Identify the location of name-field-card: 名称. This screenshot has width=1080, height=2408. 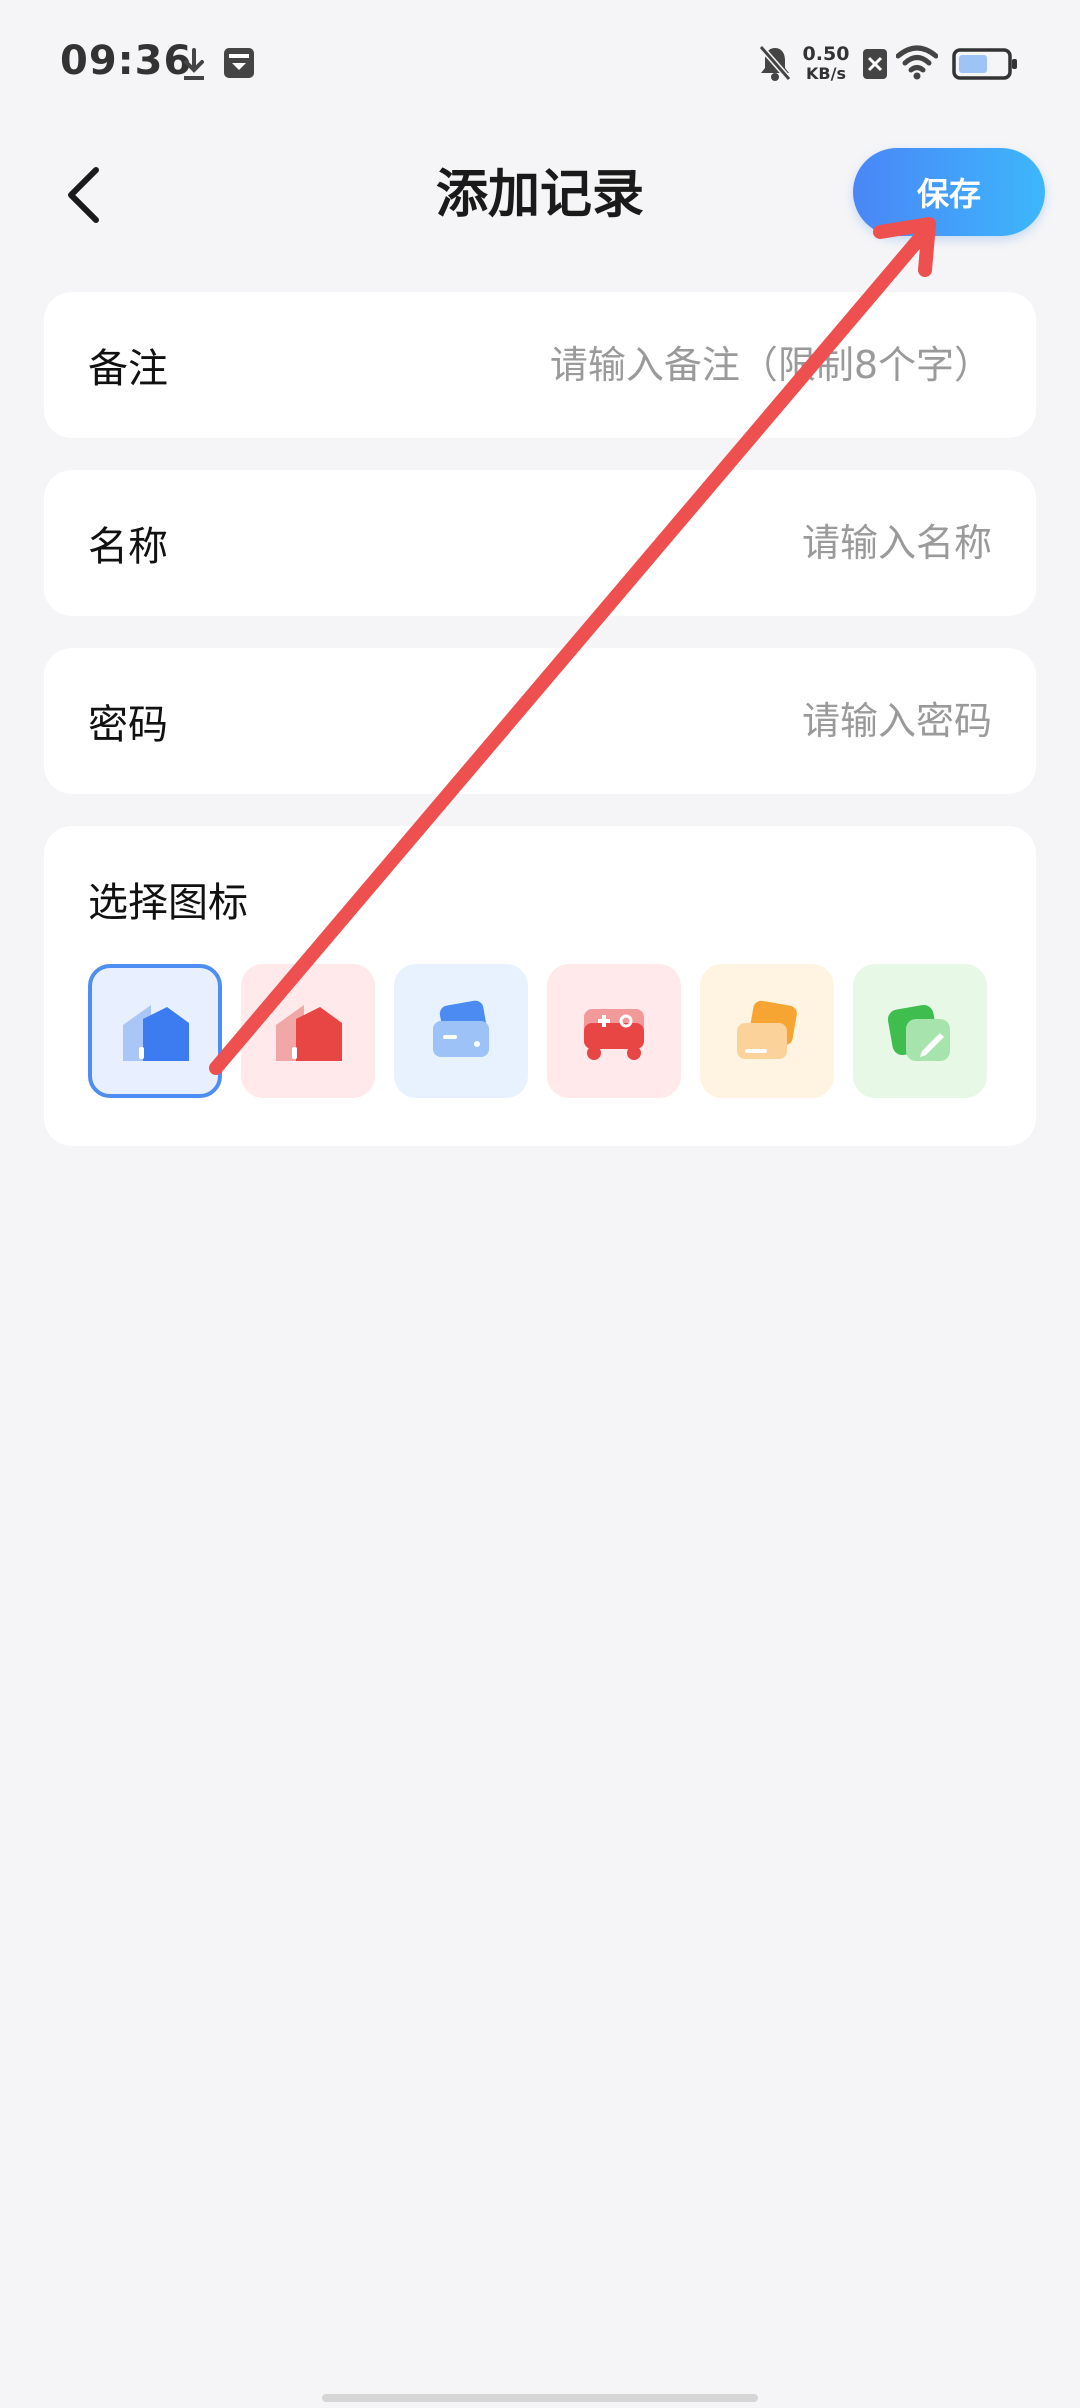
(540, 543).